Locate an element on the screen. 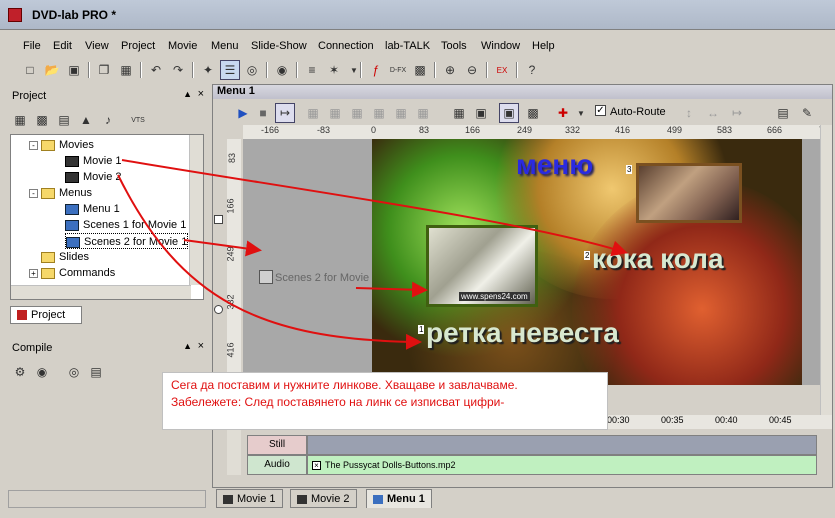 Image resolution: width=835 pixels, height=518 pixels. arrow-ghost-to-thumbnail is located at coordinates (391, 289).